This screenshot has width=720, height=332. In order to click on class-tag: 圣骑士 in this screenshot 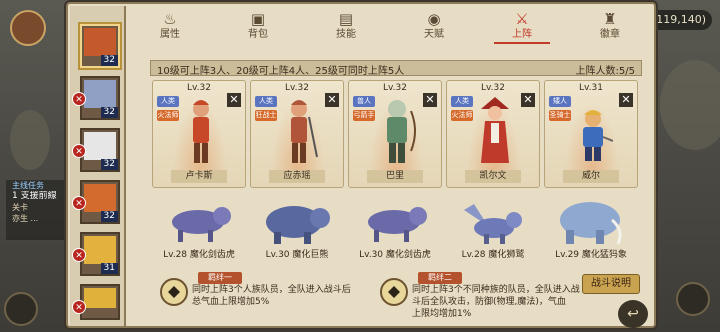, I will do `click(560, 115)`.